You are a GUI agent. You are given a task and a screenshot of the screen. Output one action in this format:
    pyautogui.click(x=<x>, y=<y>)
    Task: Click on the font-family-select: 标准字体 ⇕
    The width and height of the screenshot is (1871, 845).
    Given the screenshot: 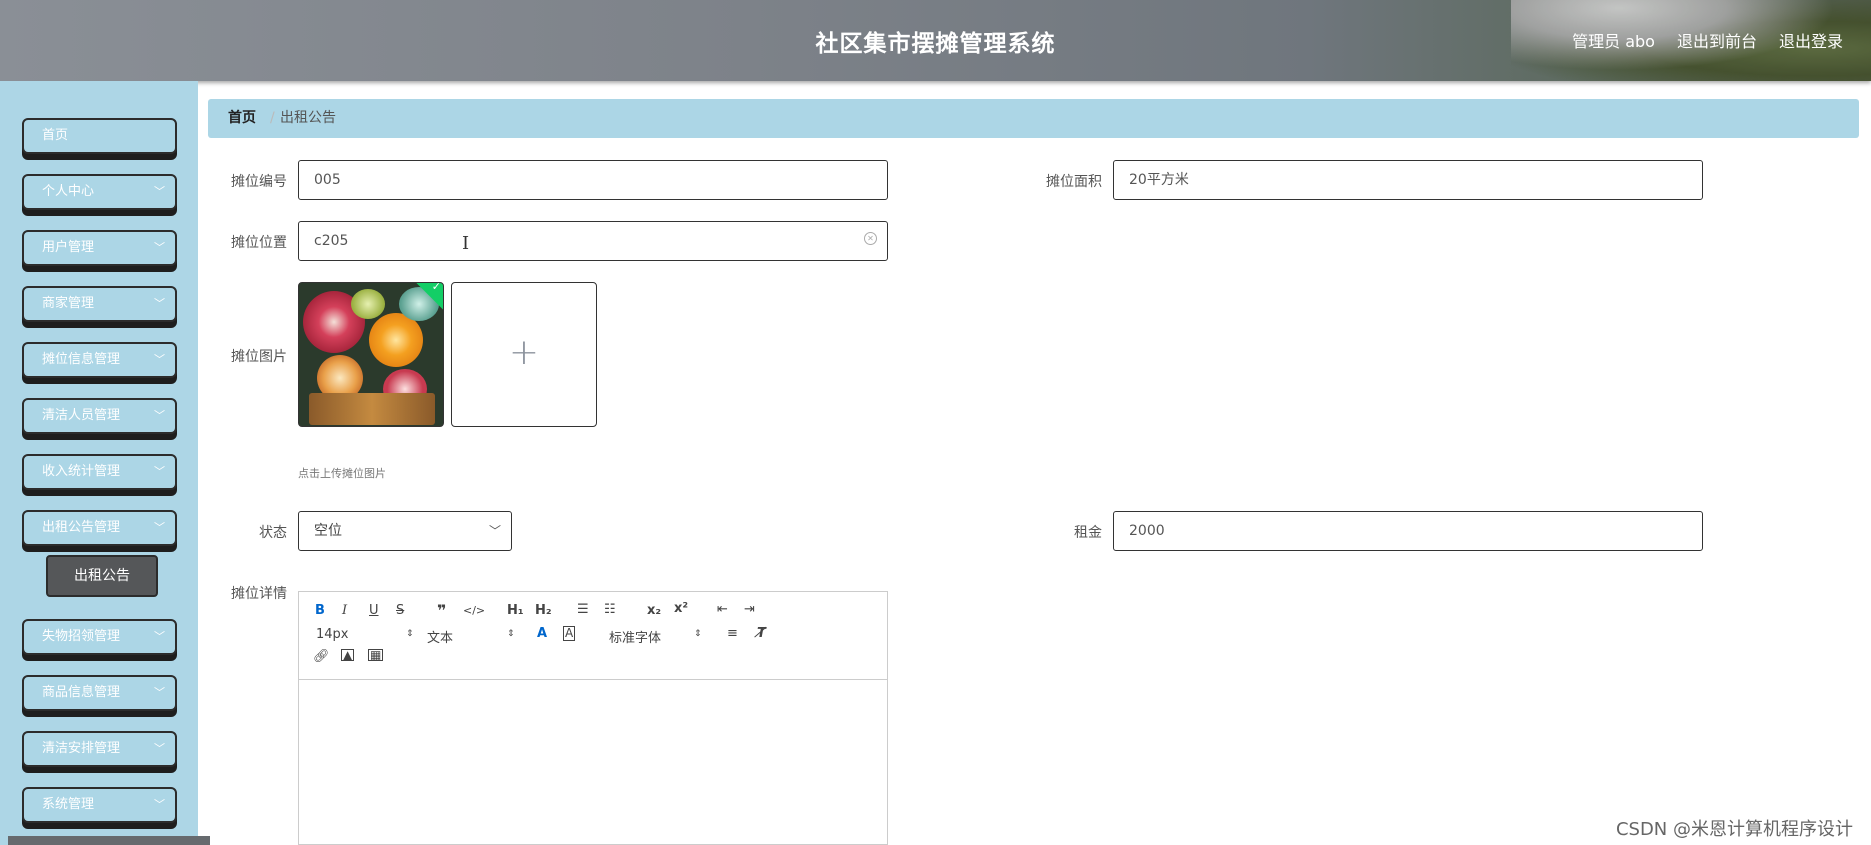 What is the action you would take?
    pyautogui.click(x=655, y=636)
    